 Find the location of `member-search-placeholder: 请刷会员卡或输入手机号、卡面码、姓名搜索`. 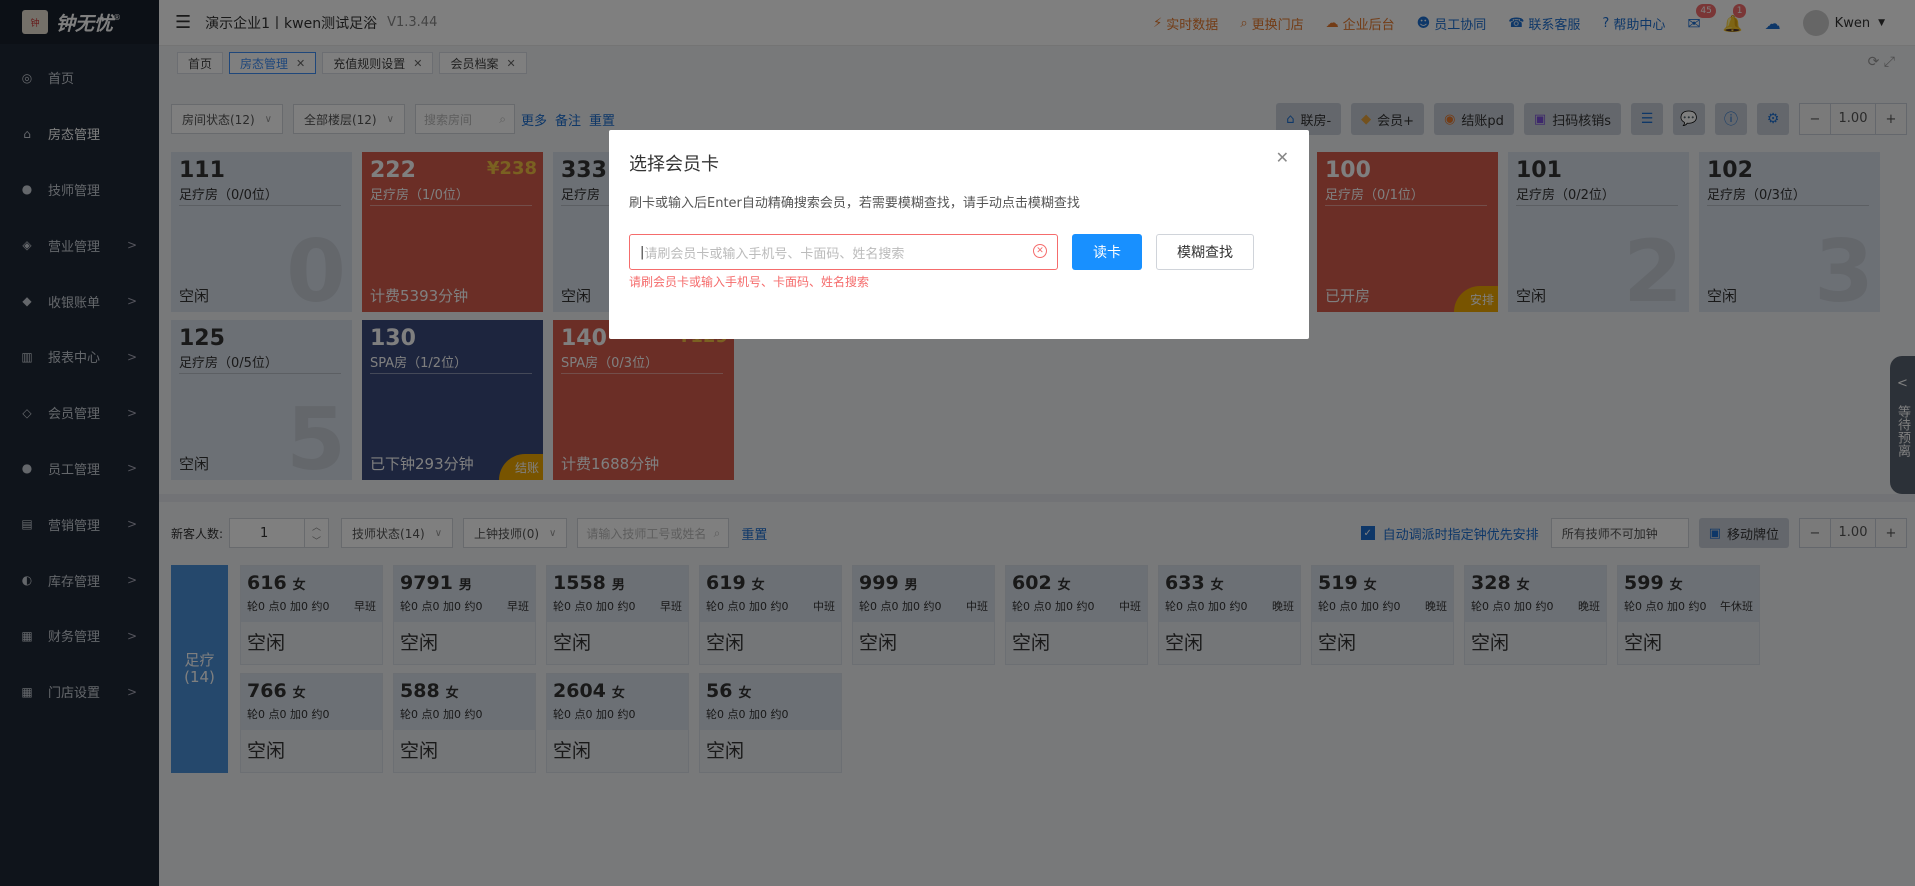

member-search-placeholder: 请刷会员卡或输入手机号、卡面码、姓名搜索 is located at coordinates (774, 254).